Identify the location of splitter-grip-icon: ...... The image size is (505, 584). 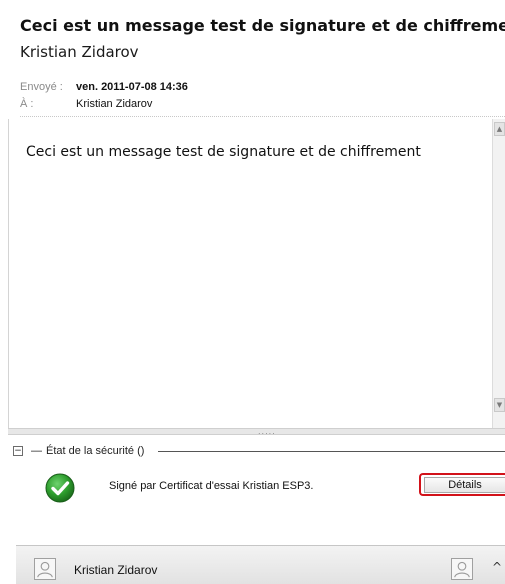
(267, 431).